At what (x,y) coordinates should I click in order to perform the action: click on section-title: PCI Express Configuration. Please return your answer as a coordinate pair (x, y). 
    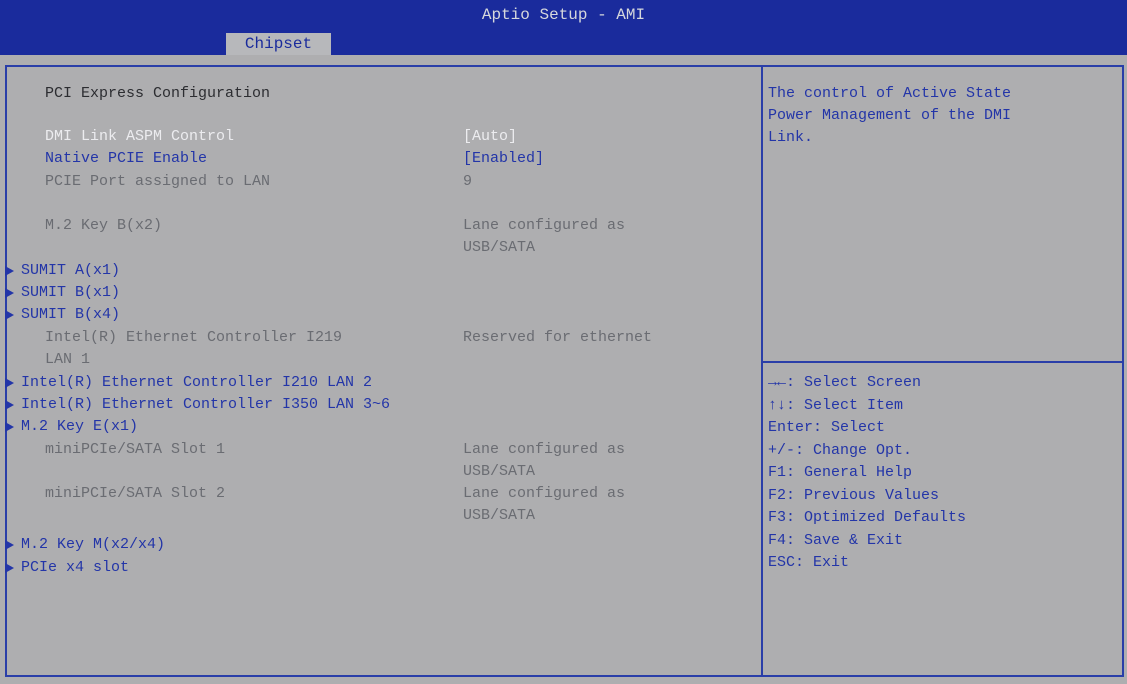
    Looking at the image, I should click on (158, 93).